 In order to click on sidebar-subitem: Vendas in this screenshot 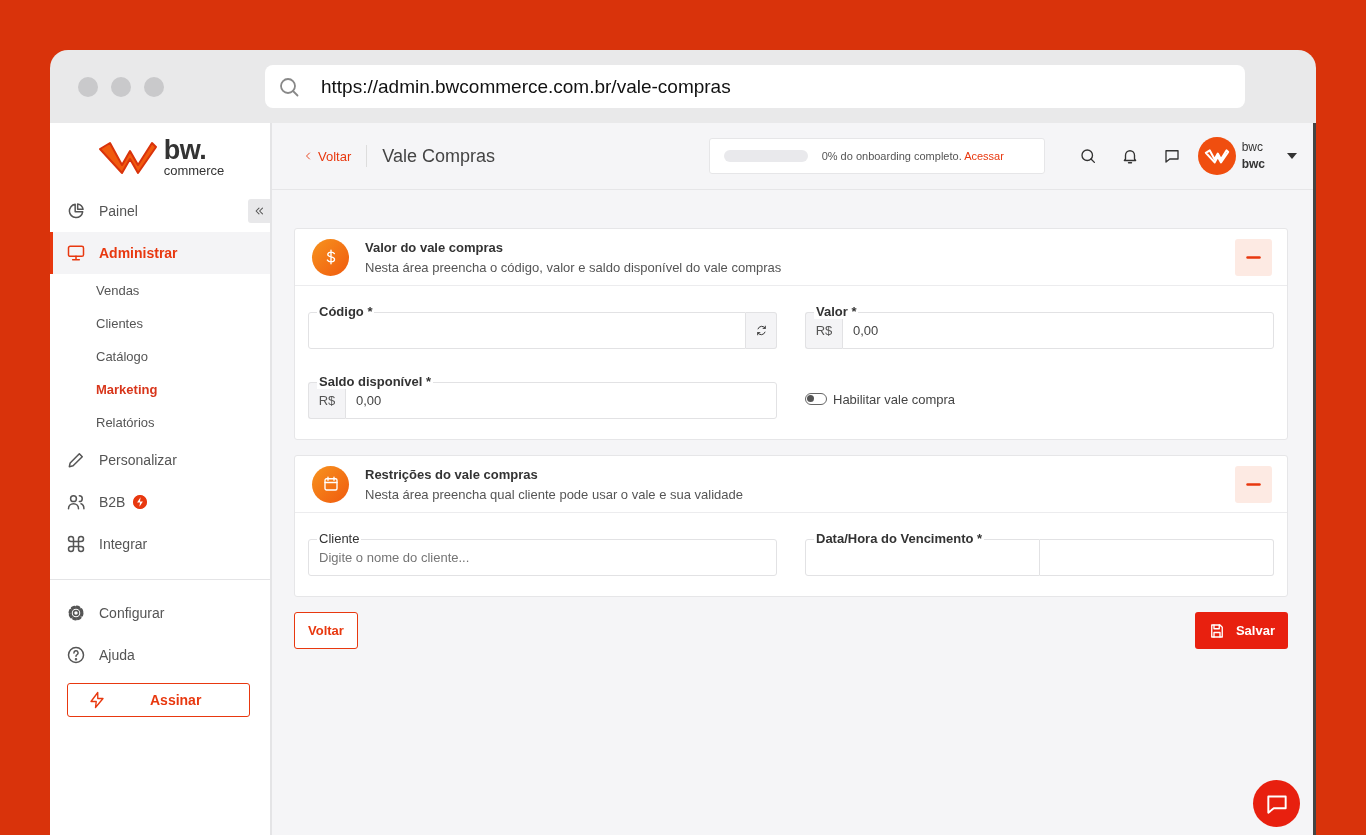, I will do `click(160, 290)`.